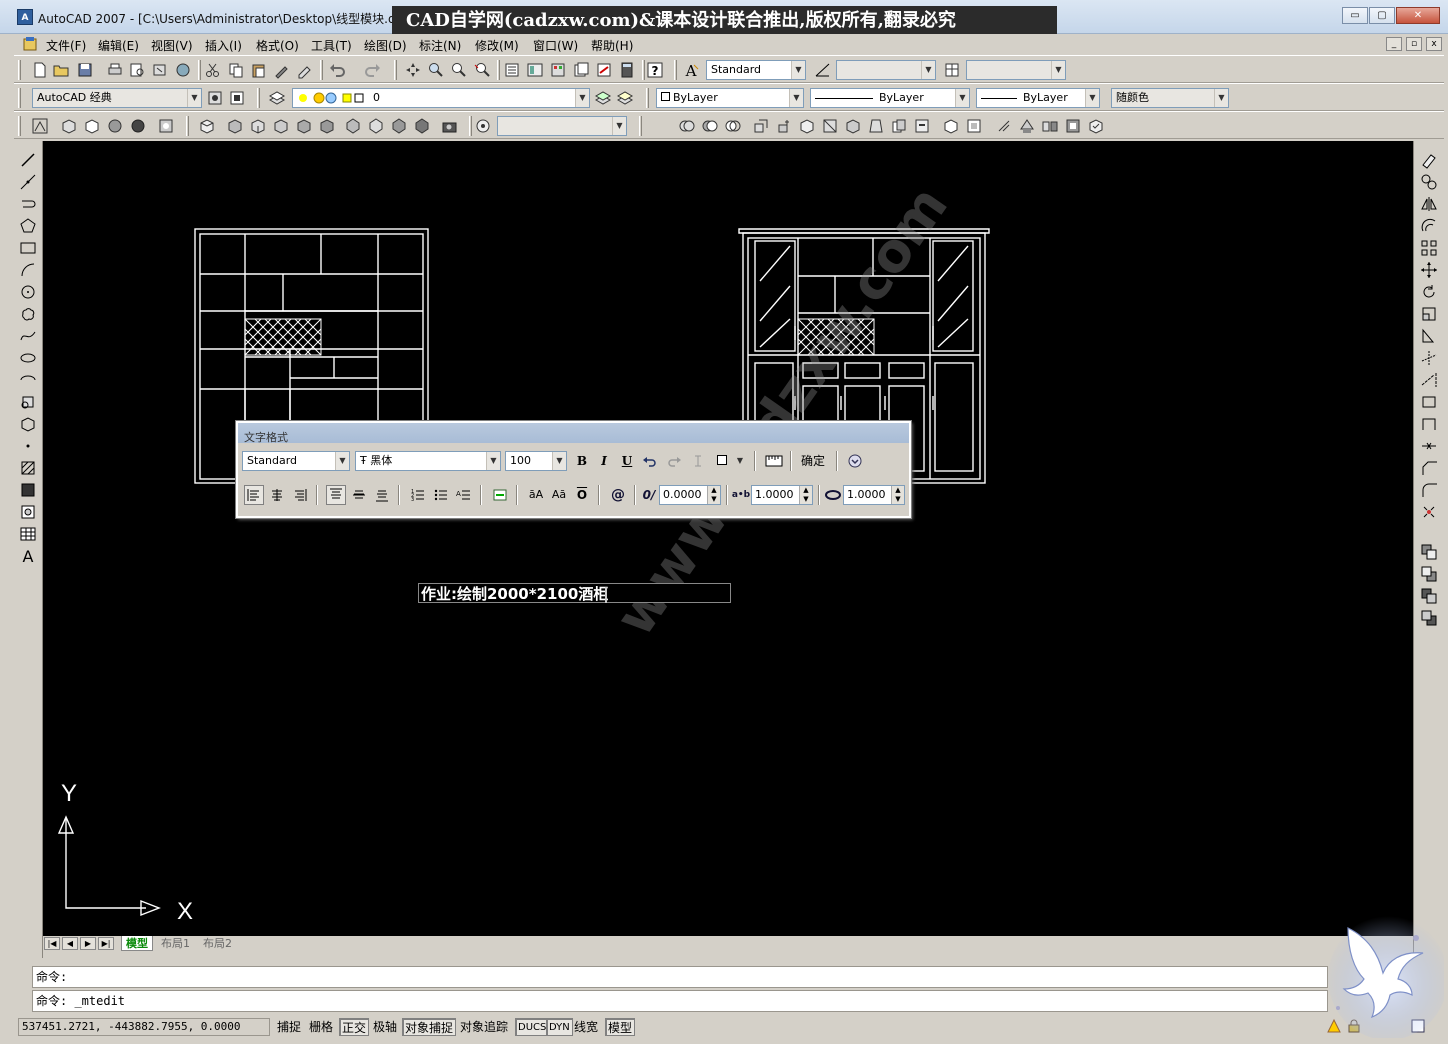 The image size is (1448, 1044). Describe the element at coordinates (428, 461) in the screenshot. I see `tf-font-select: Ŧ 黑体 ▼` at that location.